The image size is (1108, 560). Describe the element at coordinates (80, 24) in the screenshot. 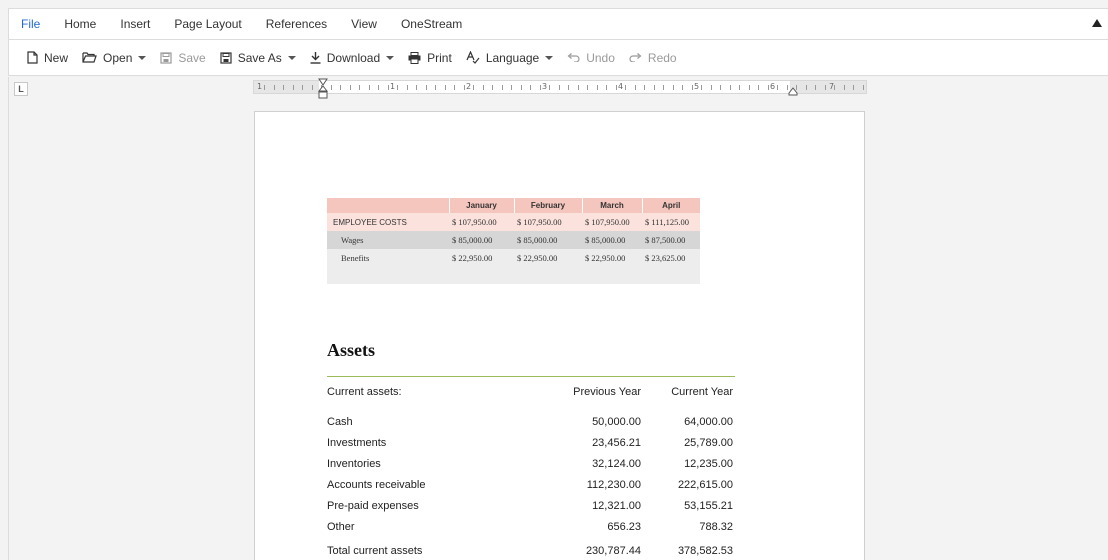

I see `tab-home: Home` at that location.